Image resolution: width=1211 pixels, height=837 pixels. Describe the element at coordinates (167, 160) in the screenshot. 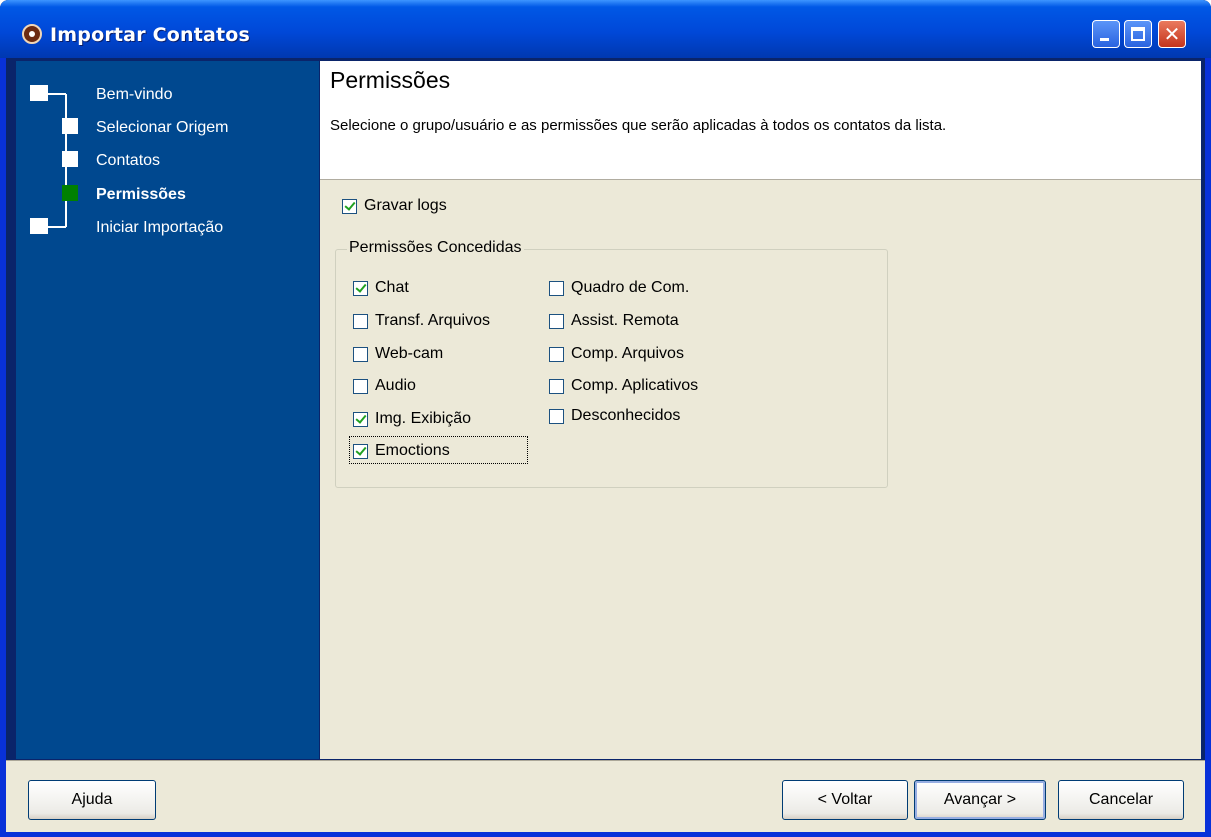

I see `step-contatos: Contatos` at that location.